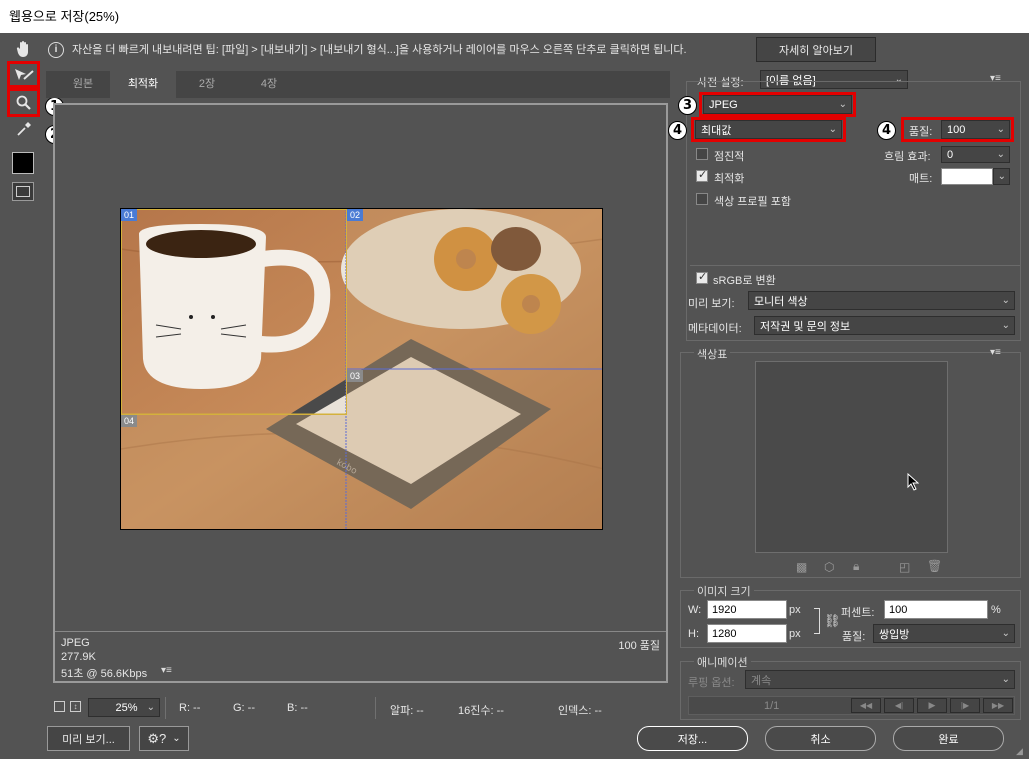  What do you see at coordinates (816, 49) in the screenshot?
I see `learn-more-button: 자세히 알아보기` at bounding box center [816, 49].